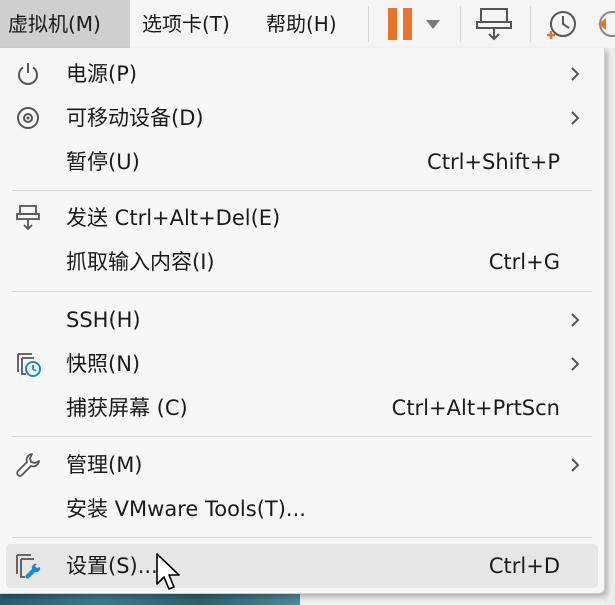 The width and height of the screenshot is (615, 605). I want to click on menu-item-label: 捕获屏幕 (C), so click(127, 408).